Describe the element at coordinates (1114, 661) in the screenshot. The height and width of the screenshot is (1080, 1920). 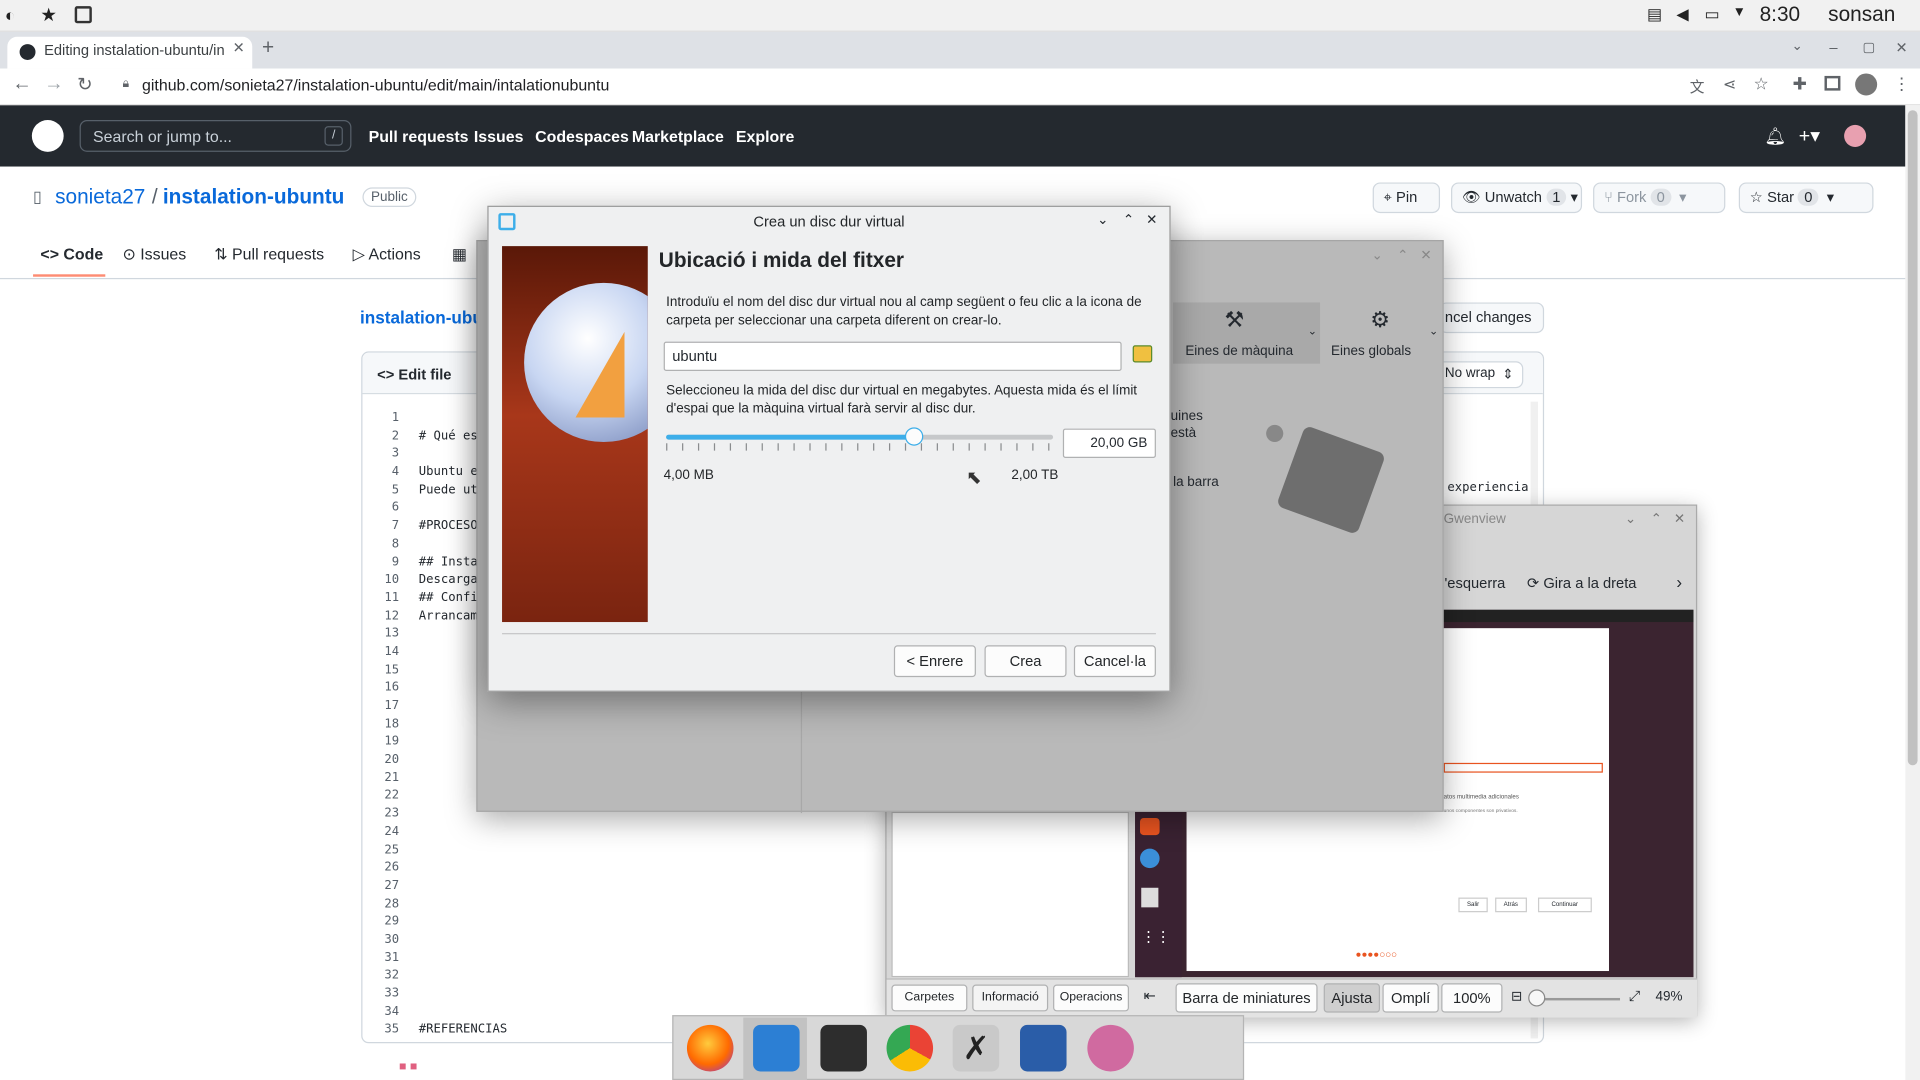
I see `cancel-button: Cancel·la` at that location.